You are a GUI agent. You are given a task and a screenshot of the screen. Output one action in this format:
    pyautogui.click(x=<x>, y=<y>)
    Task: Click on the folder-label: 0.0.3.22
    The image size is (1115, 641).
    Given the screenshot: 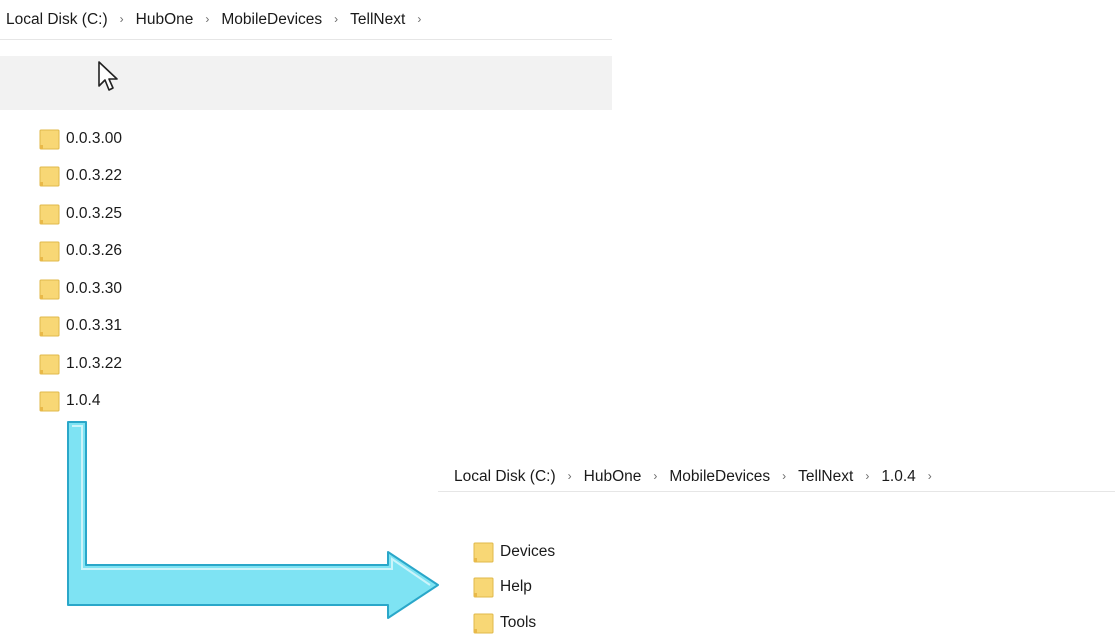 What is the action you would take?
    pyautogui.click(x=94, y=176)
    